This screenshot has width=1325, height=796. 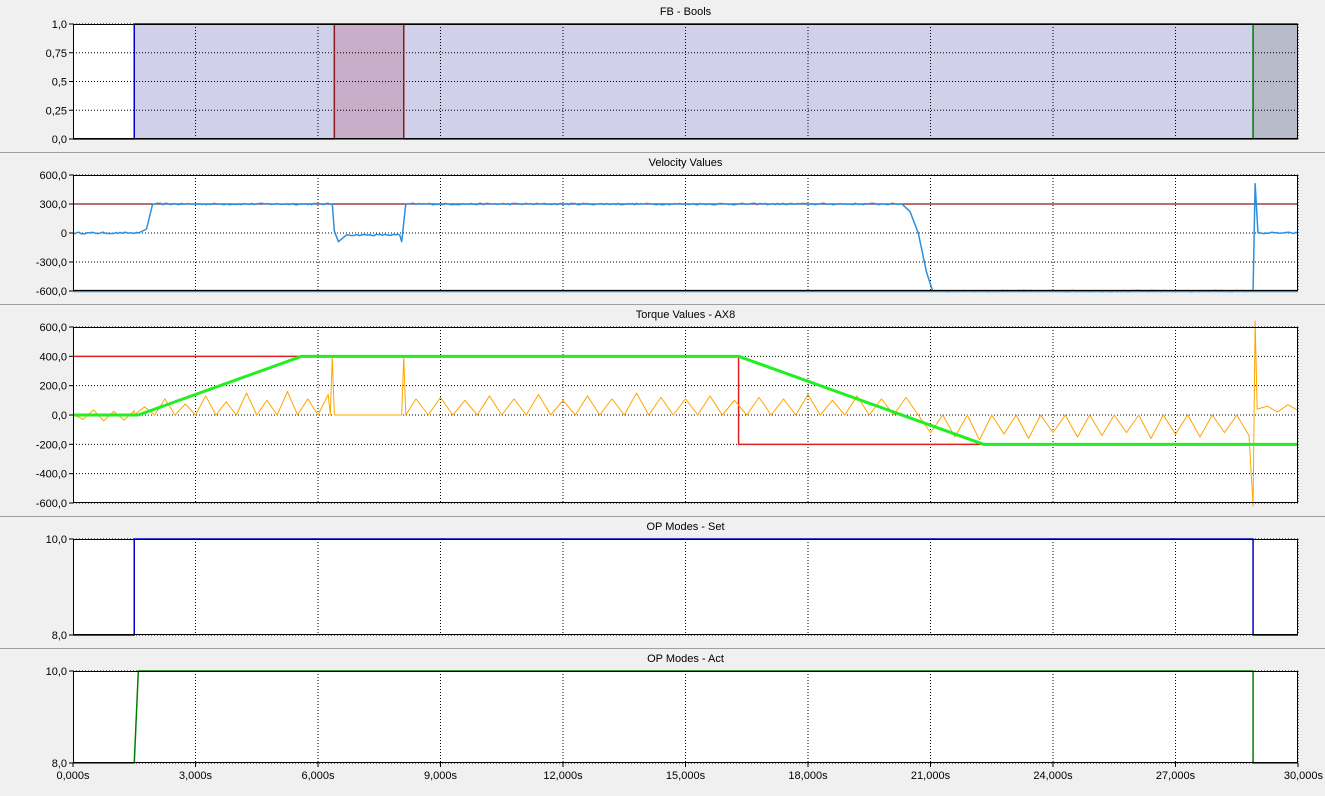 I want to click on y-tick-label: 300,0, so click(x=53, y=205).